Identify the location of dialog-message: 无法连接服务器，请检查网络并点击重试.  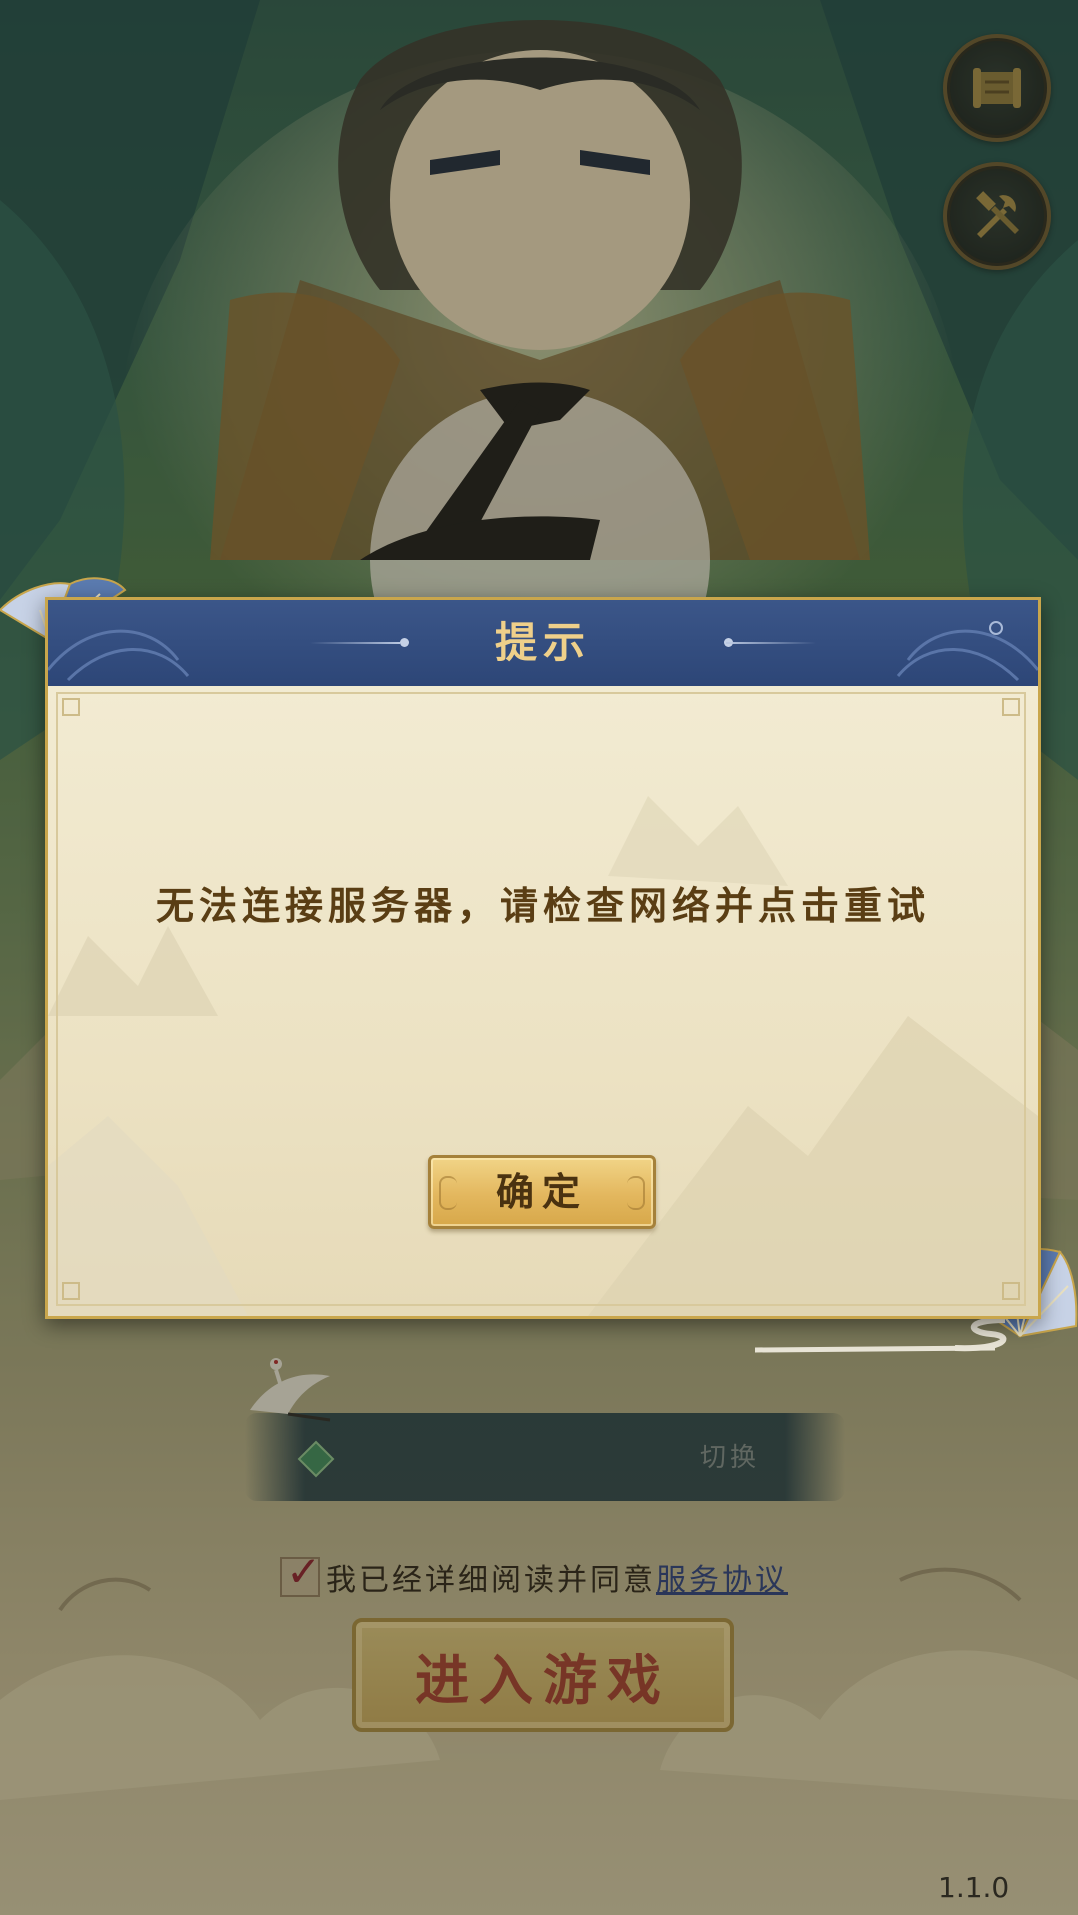
(542, 905).